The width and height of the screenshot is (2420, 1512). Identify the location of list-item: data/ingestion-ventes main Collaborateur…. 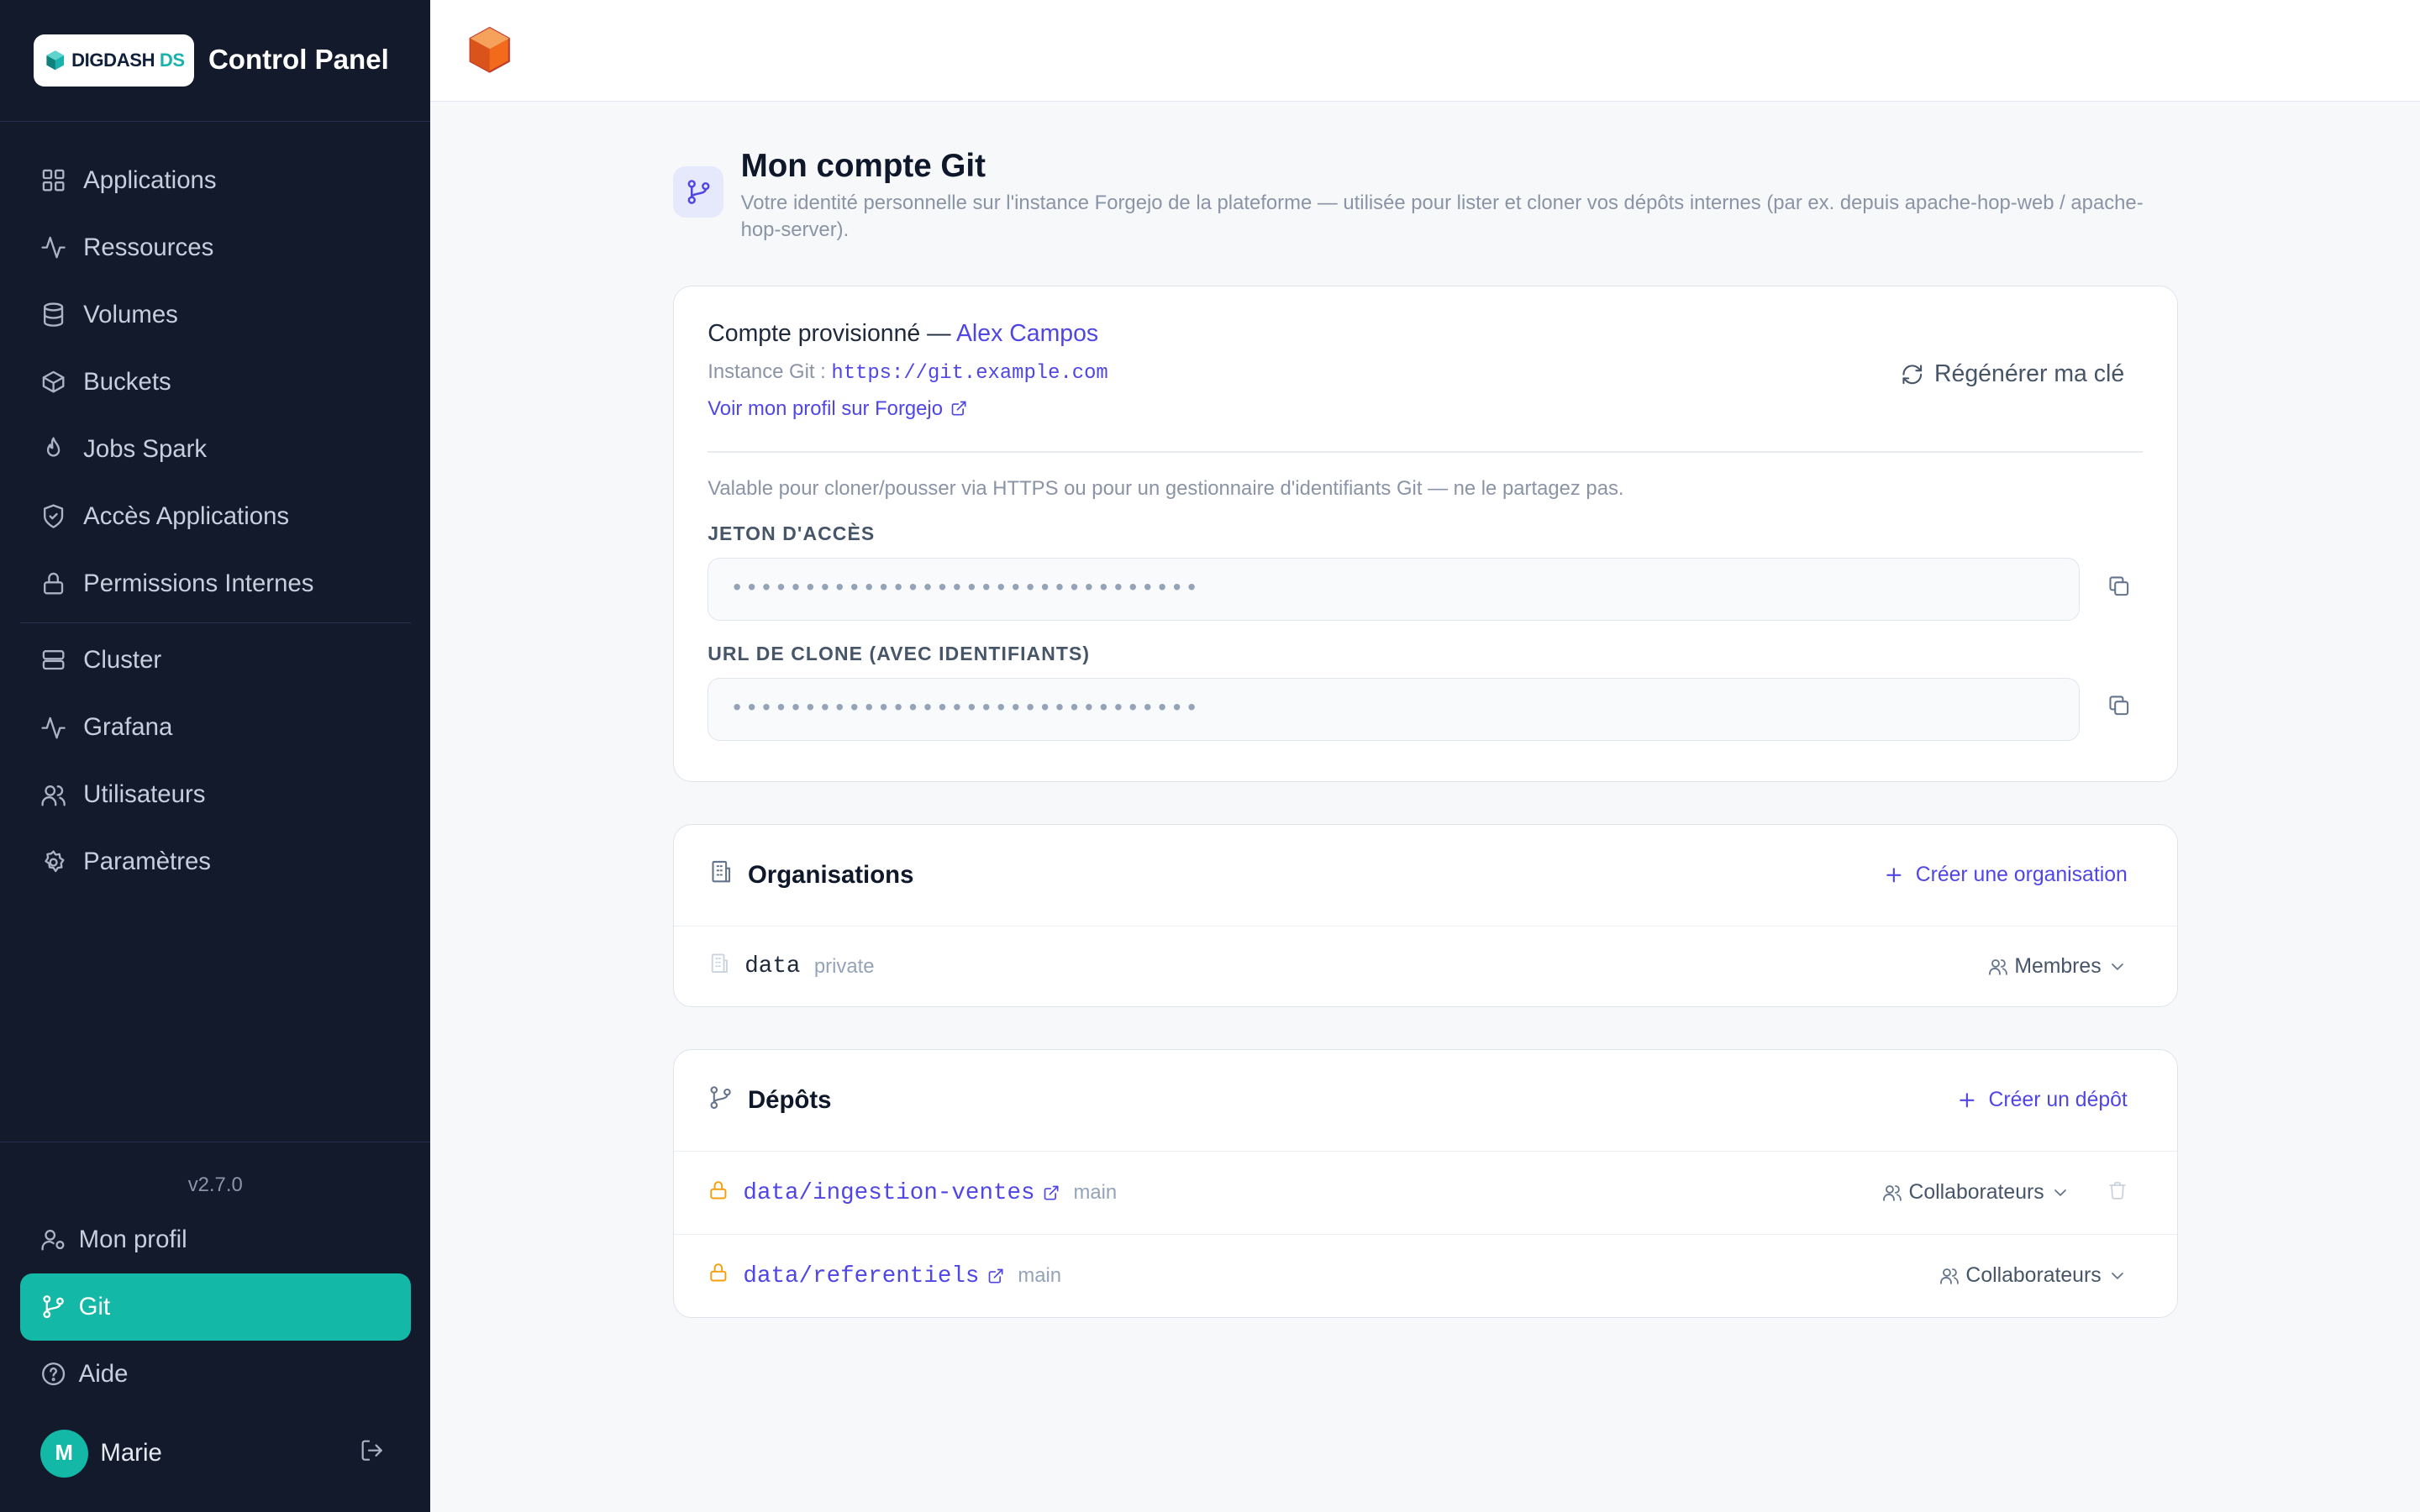
(1425, 1194).